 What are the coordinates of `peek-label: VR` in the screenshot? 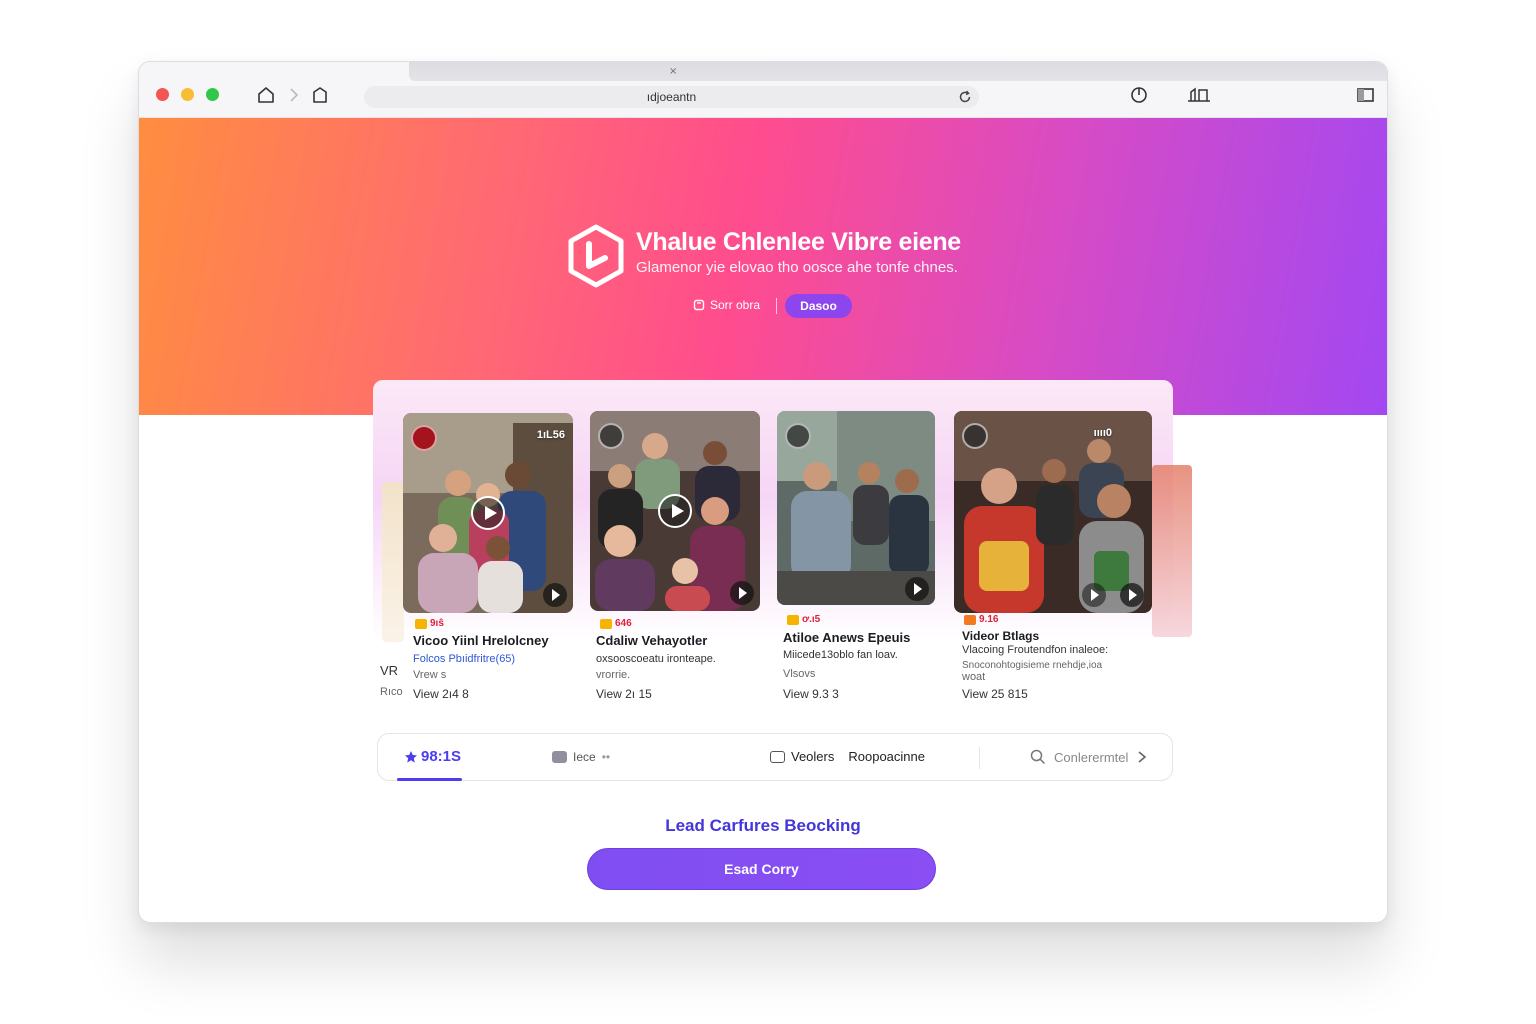 It's located at (389, 670).